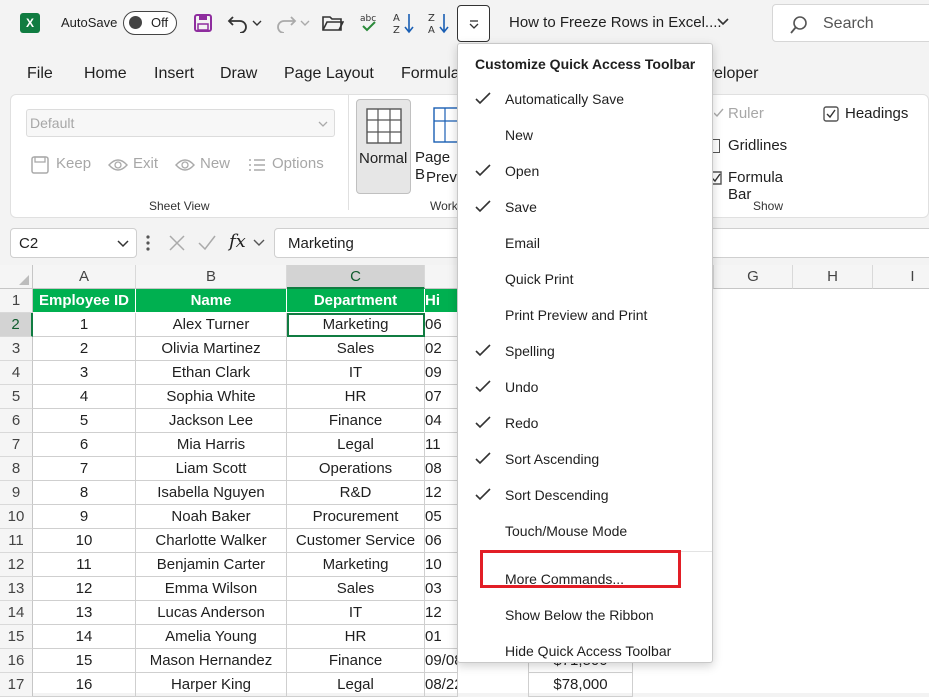 The height and width of the screenshot is (697, 929). I want to click on table-cell: Sophia White, so click(211, 397).